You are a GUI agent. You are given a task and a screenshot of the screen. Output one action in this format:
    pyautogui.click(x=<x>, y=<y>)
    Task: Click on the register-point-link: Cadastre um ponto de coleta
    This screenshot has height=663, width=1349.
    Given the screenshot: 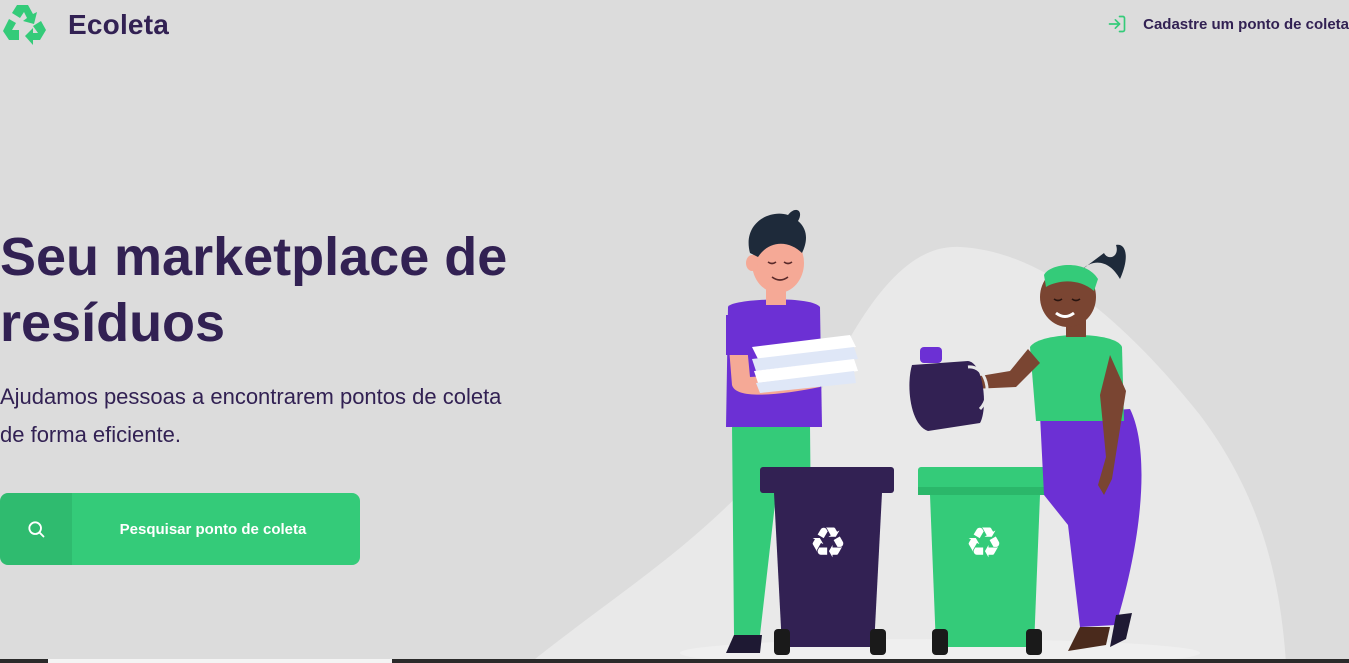 What is the action you would take?
    pyautogui.click(x=1228, y=24)
    